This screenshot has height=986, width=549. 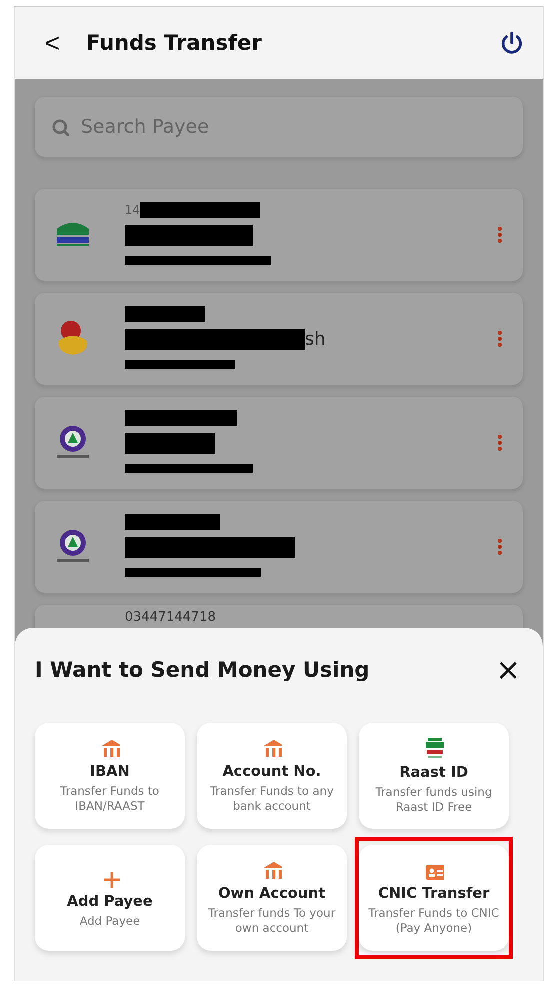 I want to click on transfer-option: IBAN Transfer Funds to IBAN/RAAST, so click(x=110, y=776).